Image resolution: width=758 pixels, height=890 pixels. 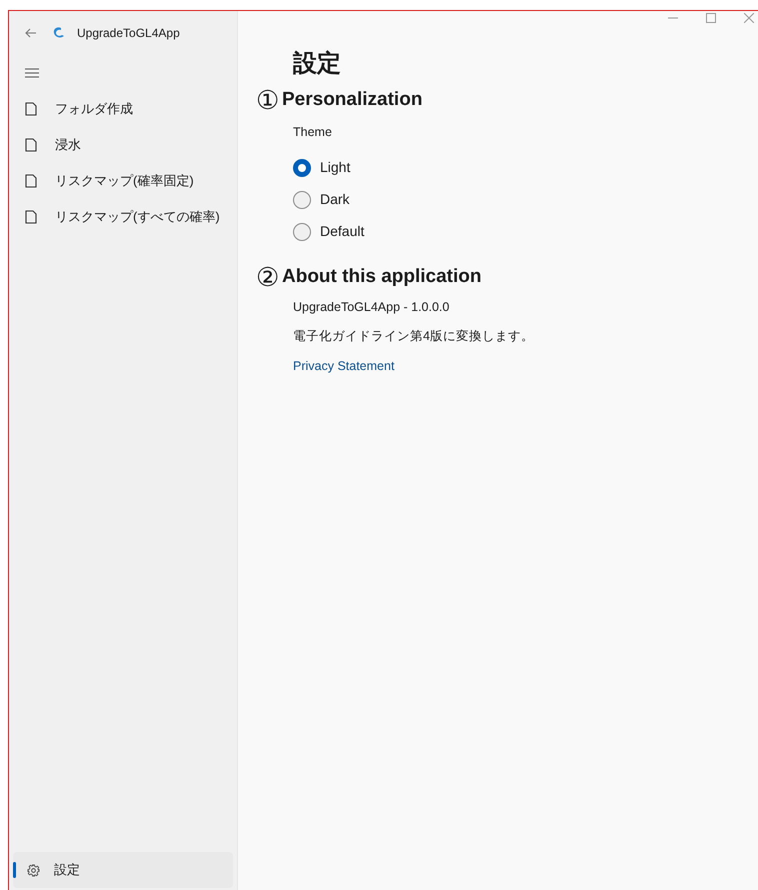 I want to click on section-heading: Personalization, so click(x=352, y=100).